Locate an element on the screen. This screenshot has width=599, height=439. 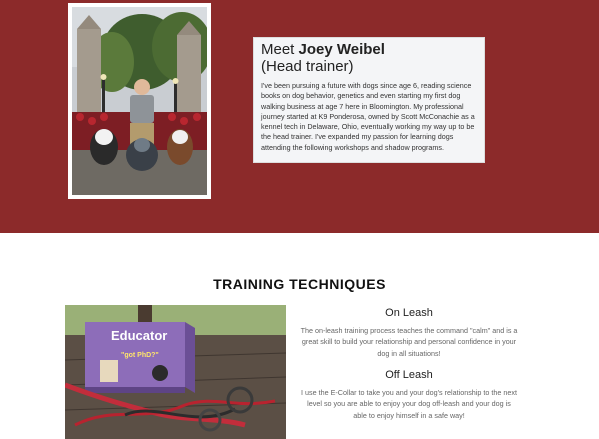
trainer-photo is located at coordinates (139, 101).